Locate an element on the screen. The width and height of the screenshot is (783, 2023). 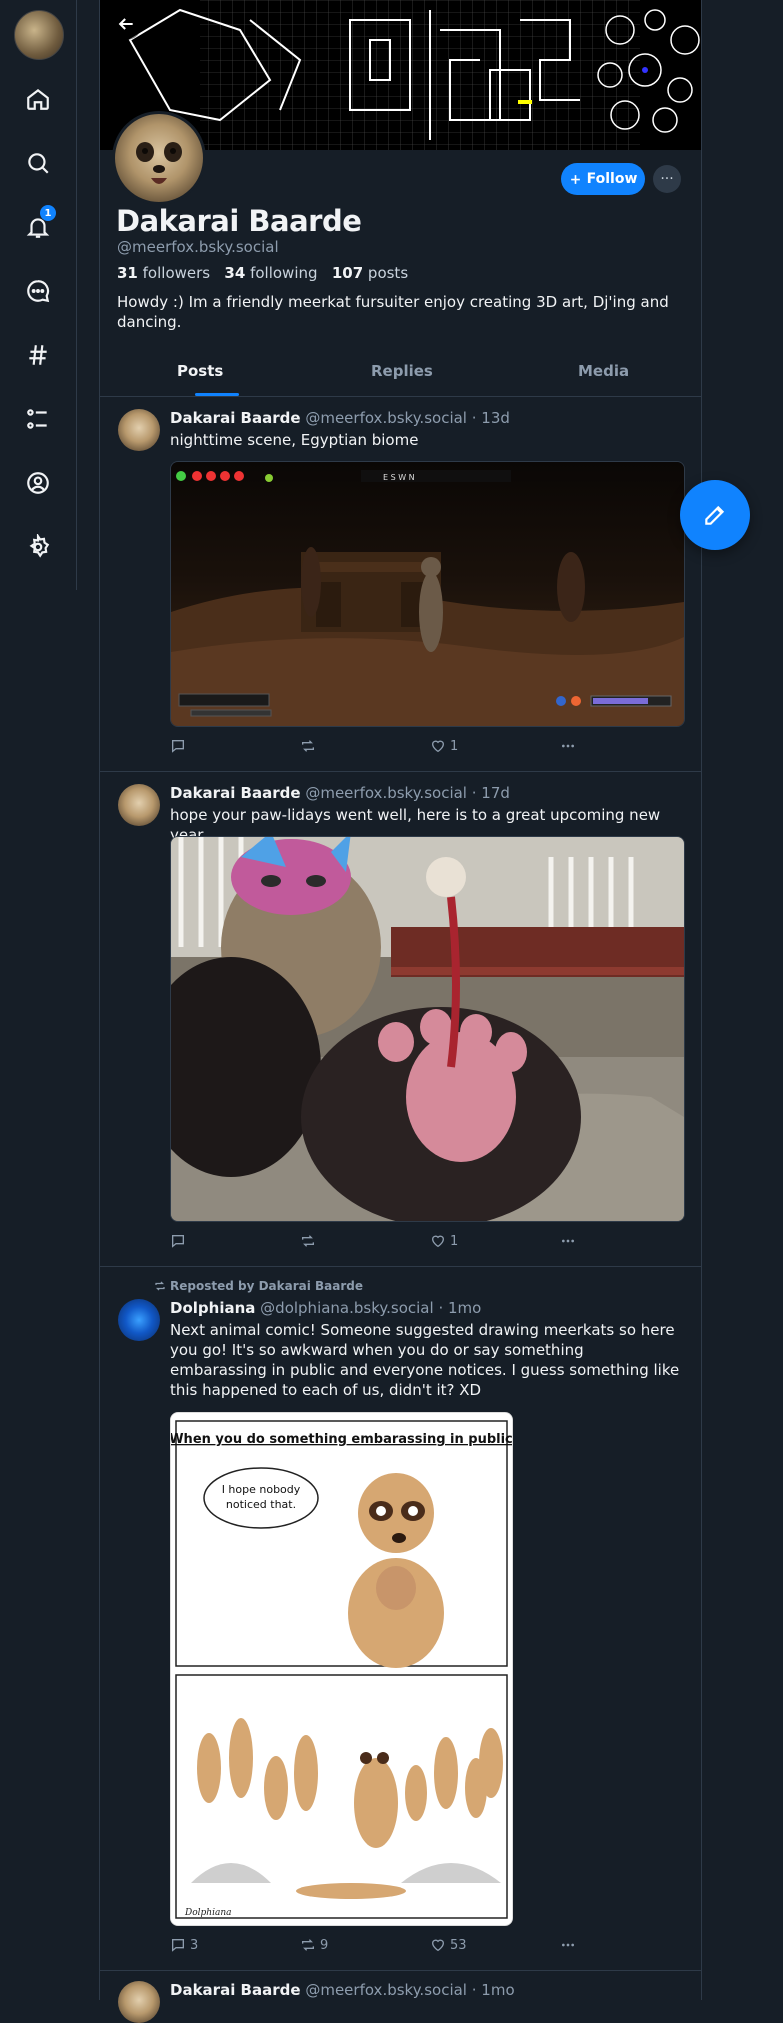
repost-button: 9 is located at coordinates (314, 1945).